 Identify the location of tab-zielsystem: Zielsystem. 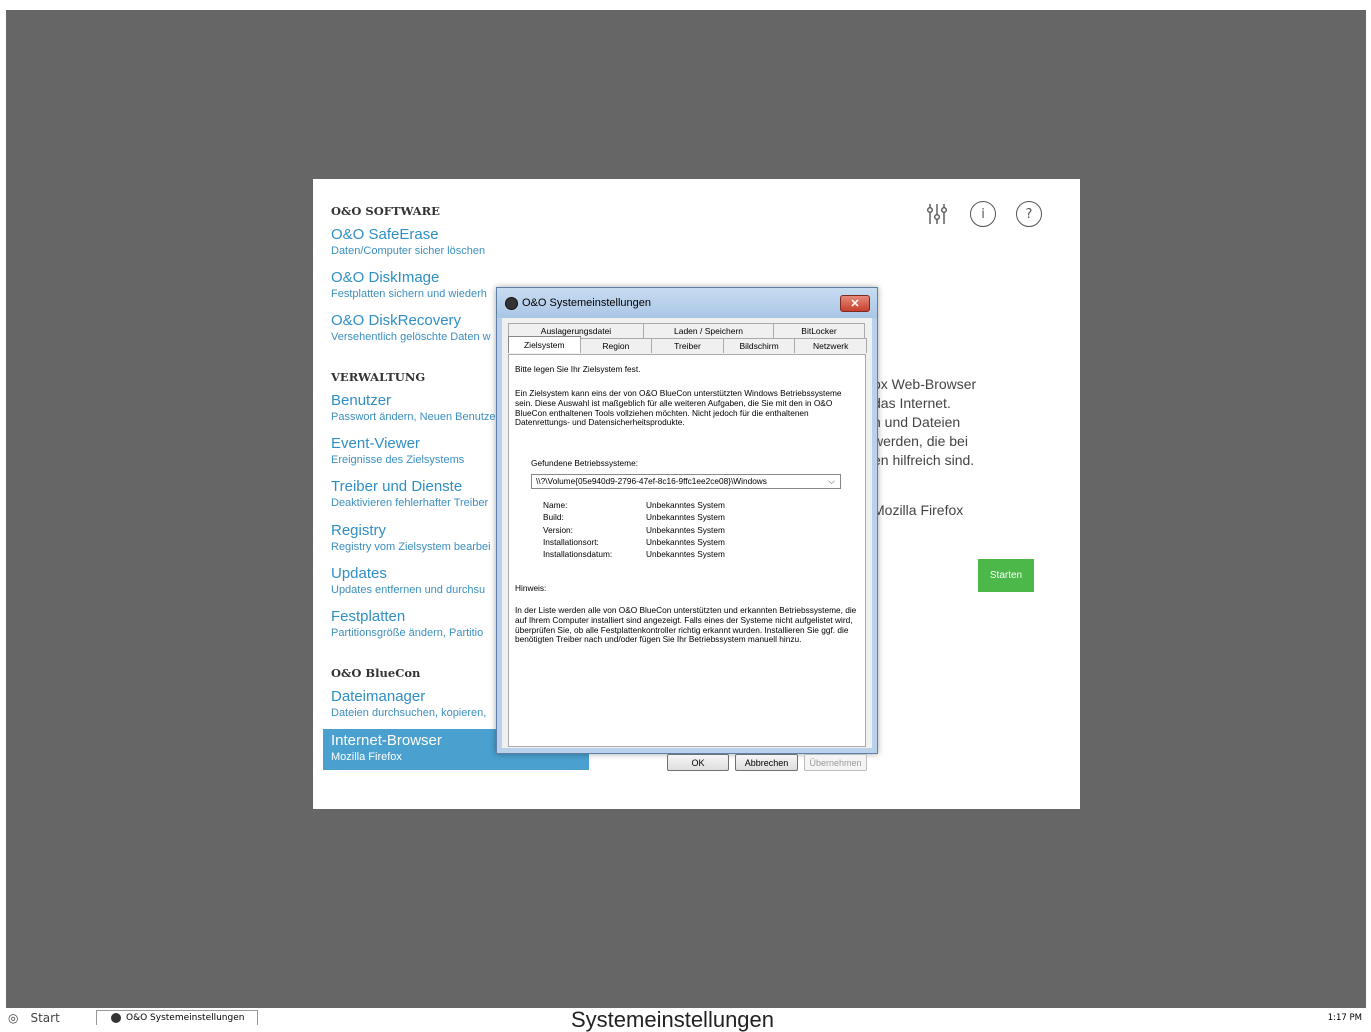
(544, 344).